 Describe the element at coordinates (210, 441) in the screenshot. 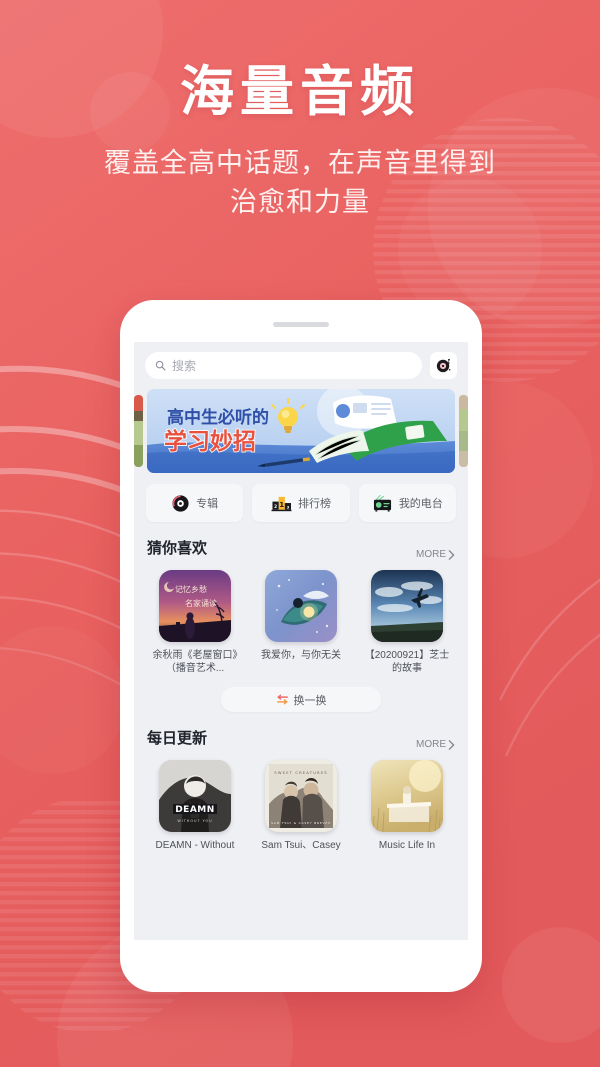

I see `banner-line-2: 学习妙招` at that location.